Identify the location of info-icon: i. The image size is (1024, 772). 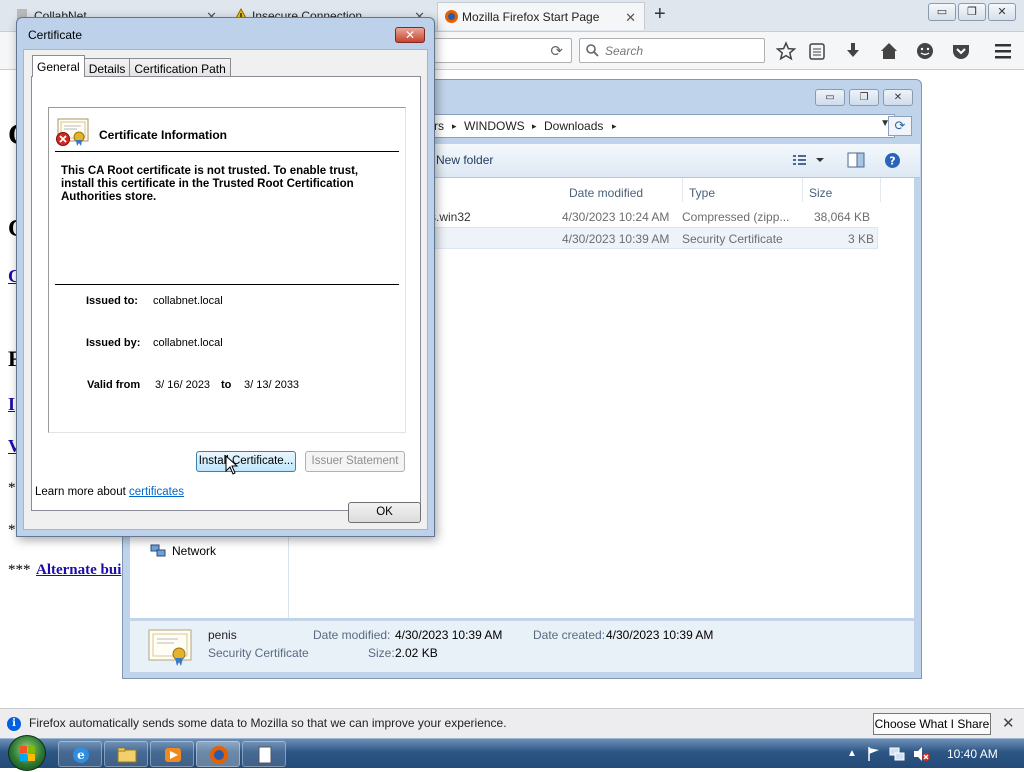
(14, 724).